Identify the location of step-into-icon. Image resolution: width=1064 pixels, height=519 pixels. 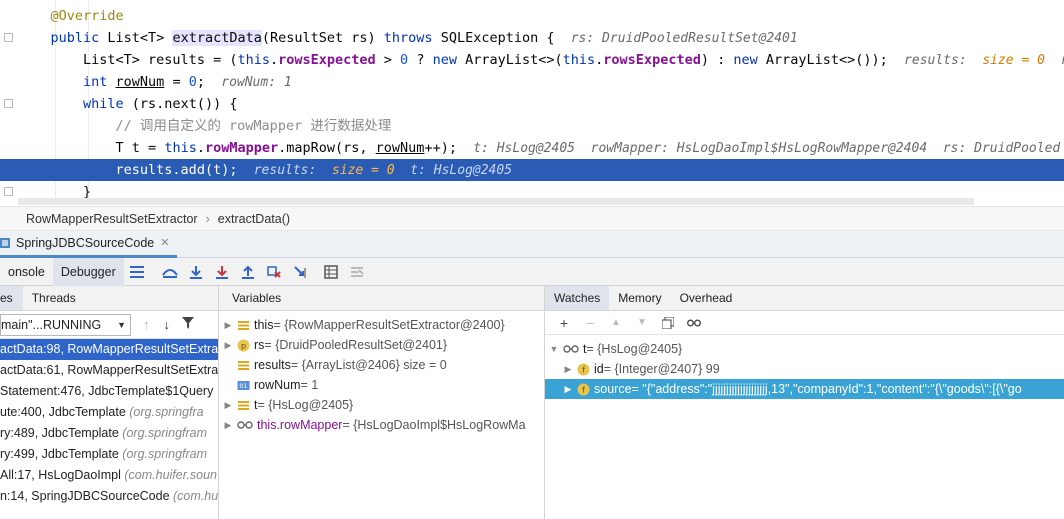
(222, 272).